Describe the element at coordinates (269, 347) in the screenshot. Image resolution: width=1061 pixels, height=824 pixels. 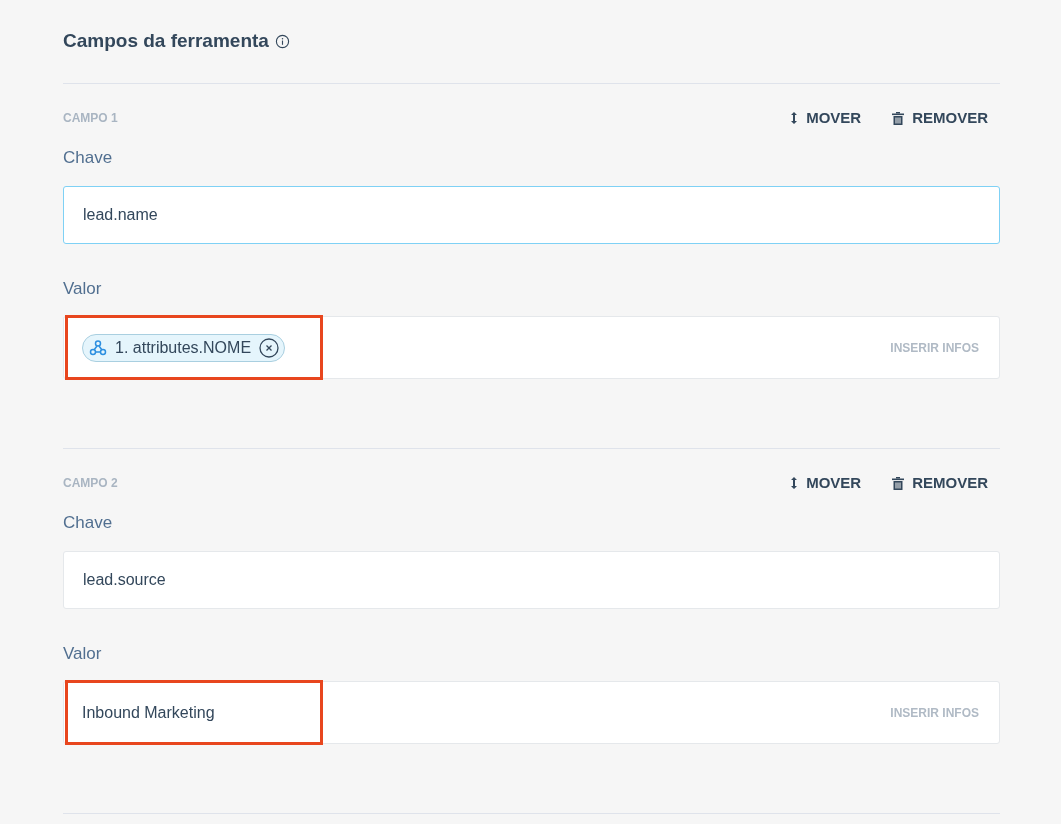
I see `remove-chip-icon` at that location.